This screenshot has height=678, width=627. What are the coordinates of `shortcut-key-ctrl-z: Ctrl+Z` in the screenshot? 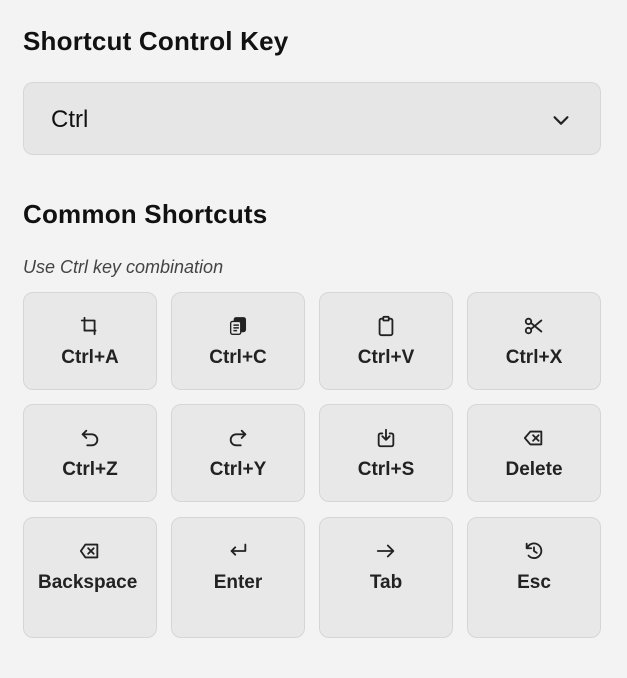 It's located at (90, 453).